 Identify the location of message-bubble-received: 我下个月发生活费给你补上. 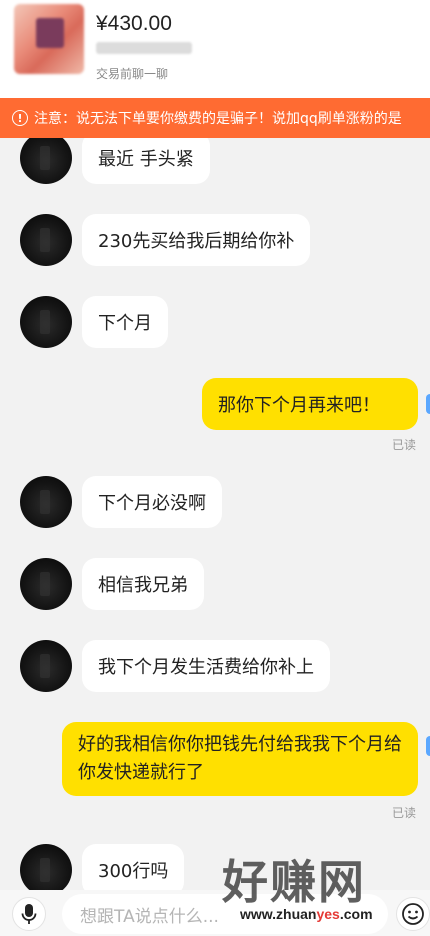
(206, 666).